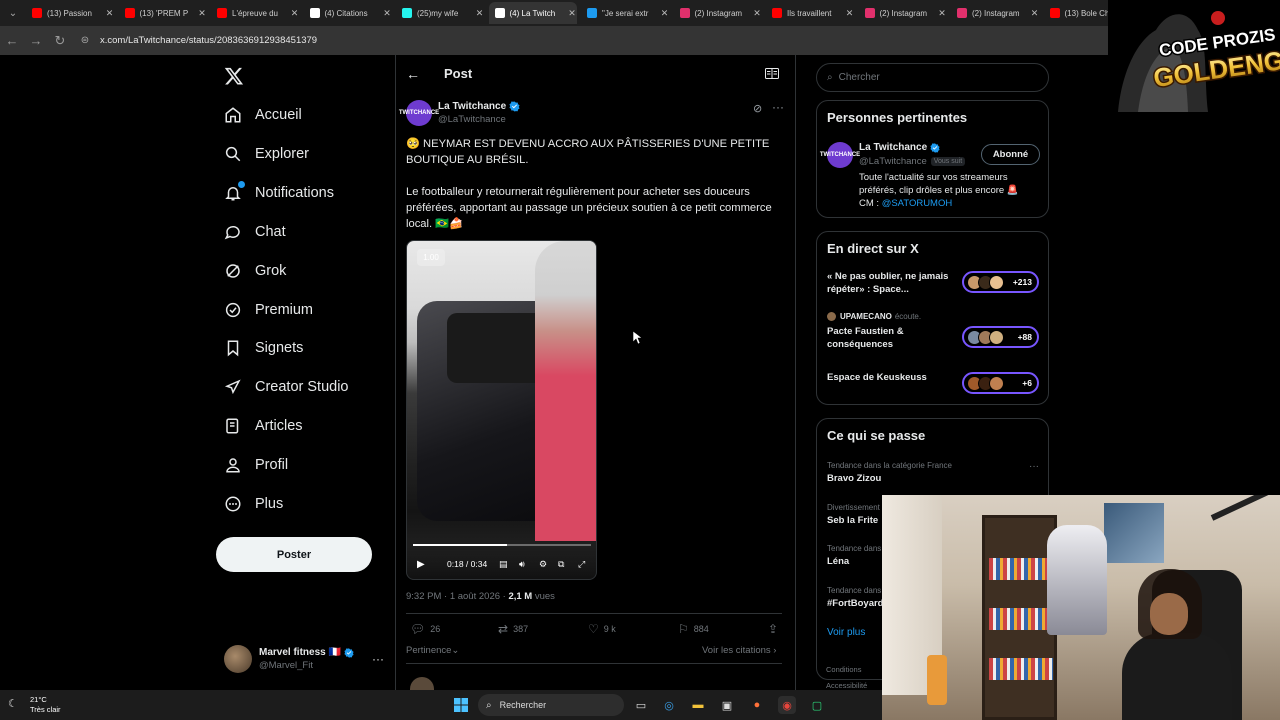  I want to click on reader-mode-icon, so click(772, 73).